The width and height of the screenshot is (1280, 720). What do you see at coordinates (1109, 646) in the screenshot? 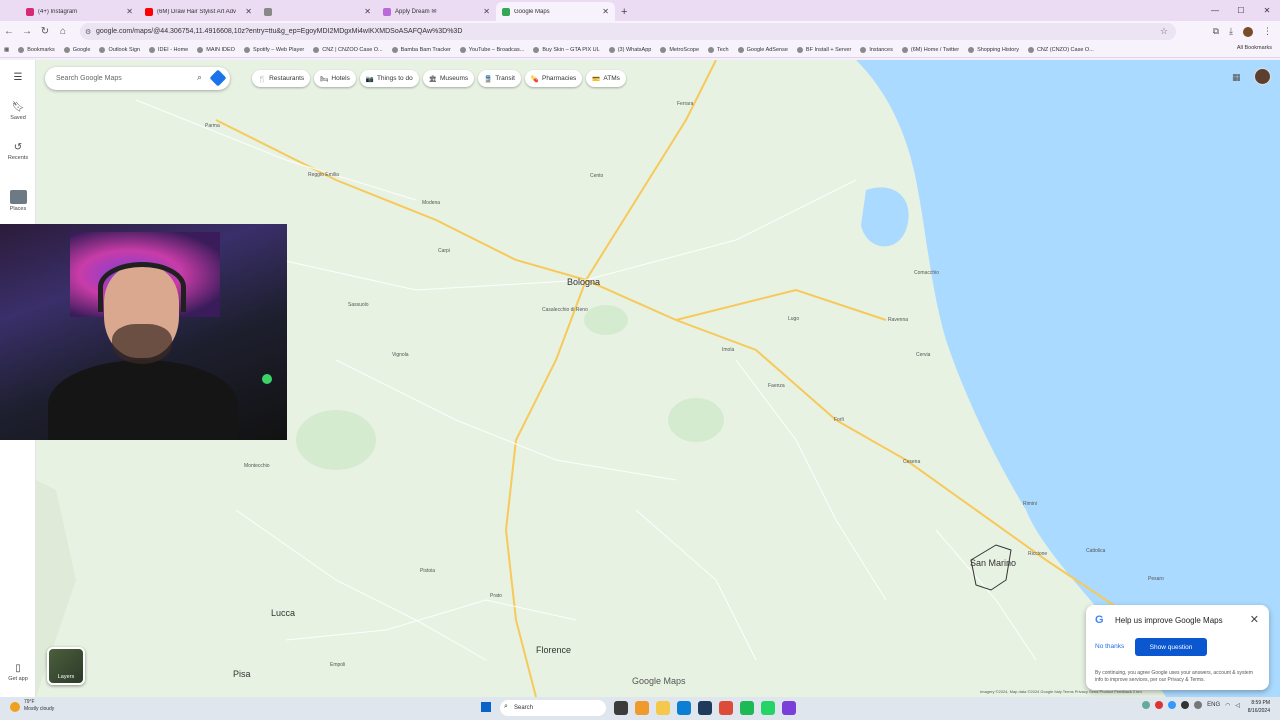
I see `no-thanks-button: No thanks` at bounding box center [1109, 646].